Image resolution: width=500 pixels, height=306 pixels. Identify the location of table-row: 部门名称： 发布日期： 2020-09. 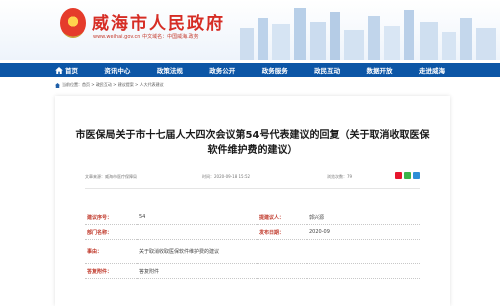
(252, 232).